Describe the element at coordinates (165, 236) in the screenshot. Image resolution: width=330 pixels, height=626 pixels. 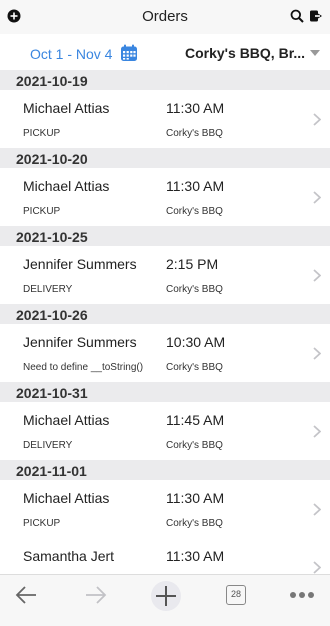
I see `date-header: 2021-10-25` at that location.